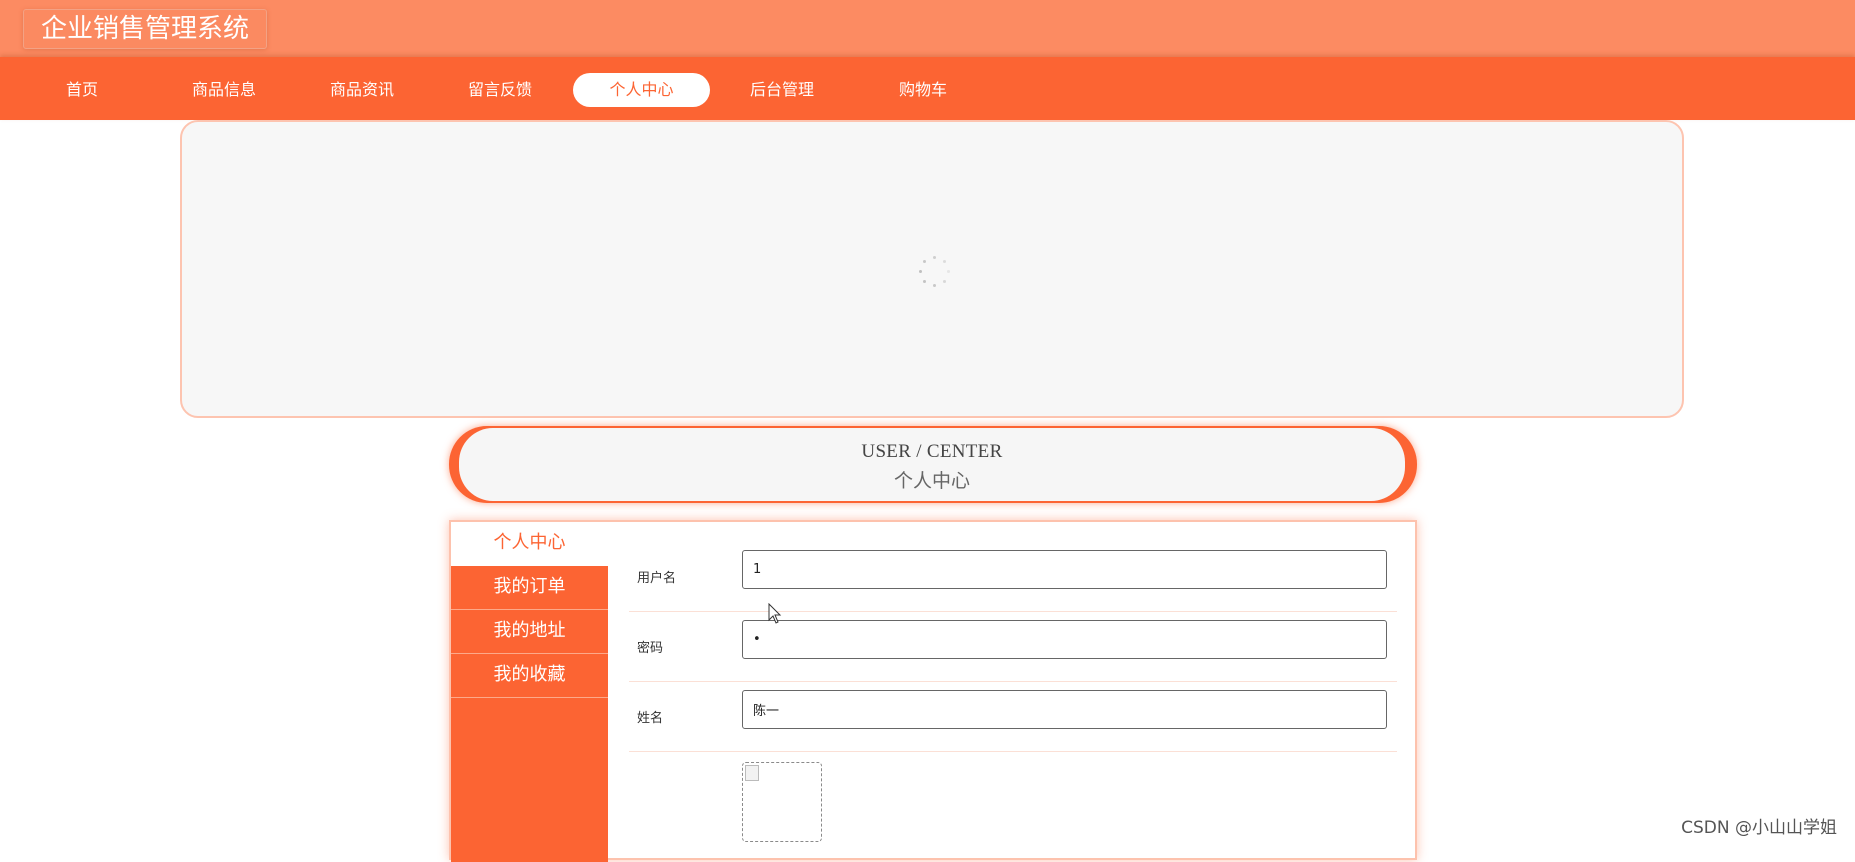  What do you see at coordinates (923, 90) in the screenshot?
I see `nav-cart: 购物车` at bounding box center [923, 90].